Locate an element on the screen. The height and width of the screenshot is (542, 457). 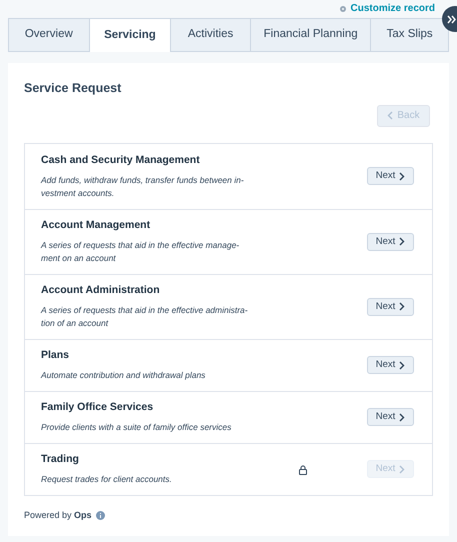
request-description: Add funds, withdraw funds, transfer funds between in- vestment accounts. is located at coordinates (143, 187).